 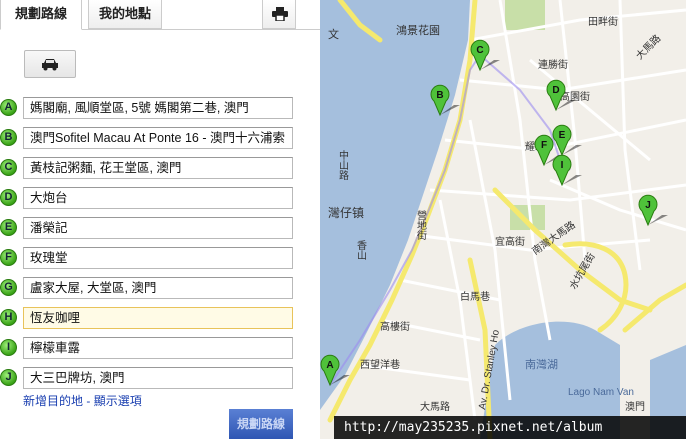 What do you see at coordinates (510, 427) in the screenshot?
I see `watermark-url: http://may235235.pixnet.net/album` at bounding box center [510, 427].